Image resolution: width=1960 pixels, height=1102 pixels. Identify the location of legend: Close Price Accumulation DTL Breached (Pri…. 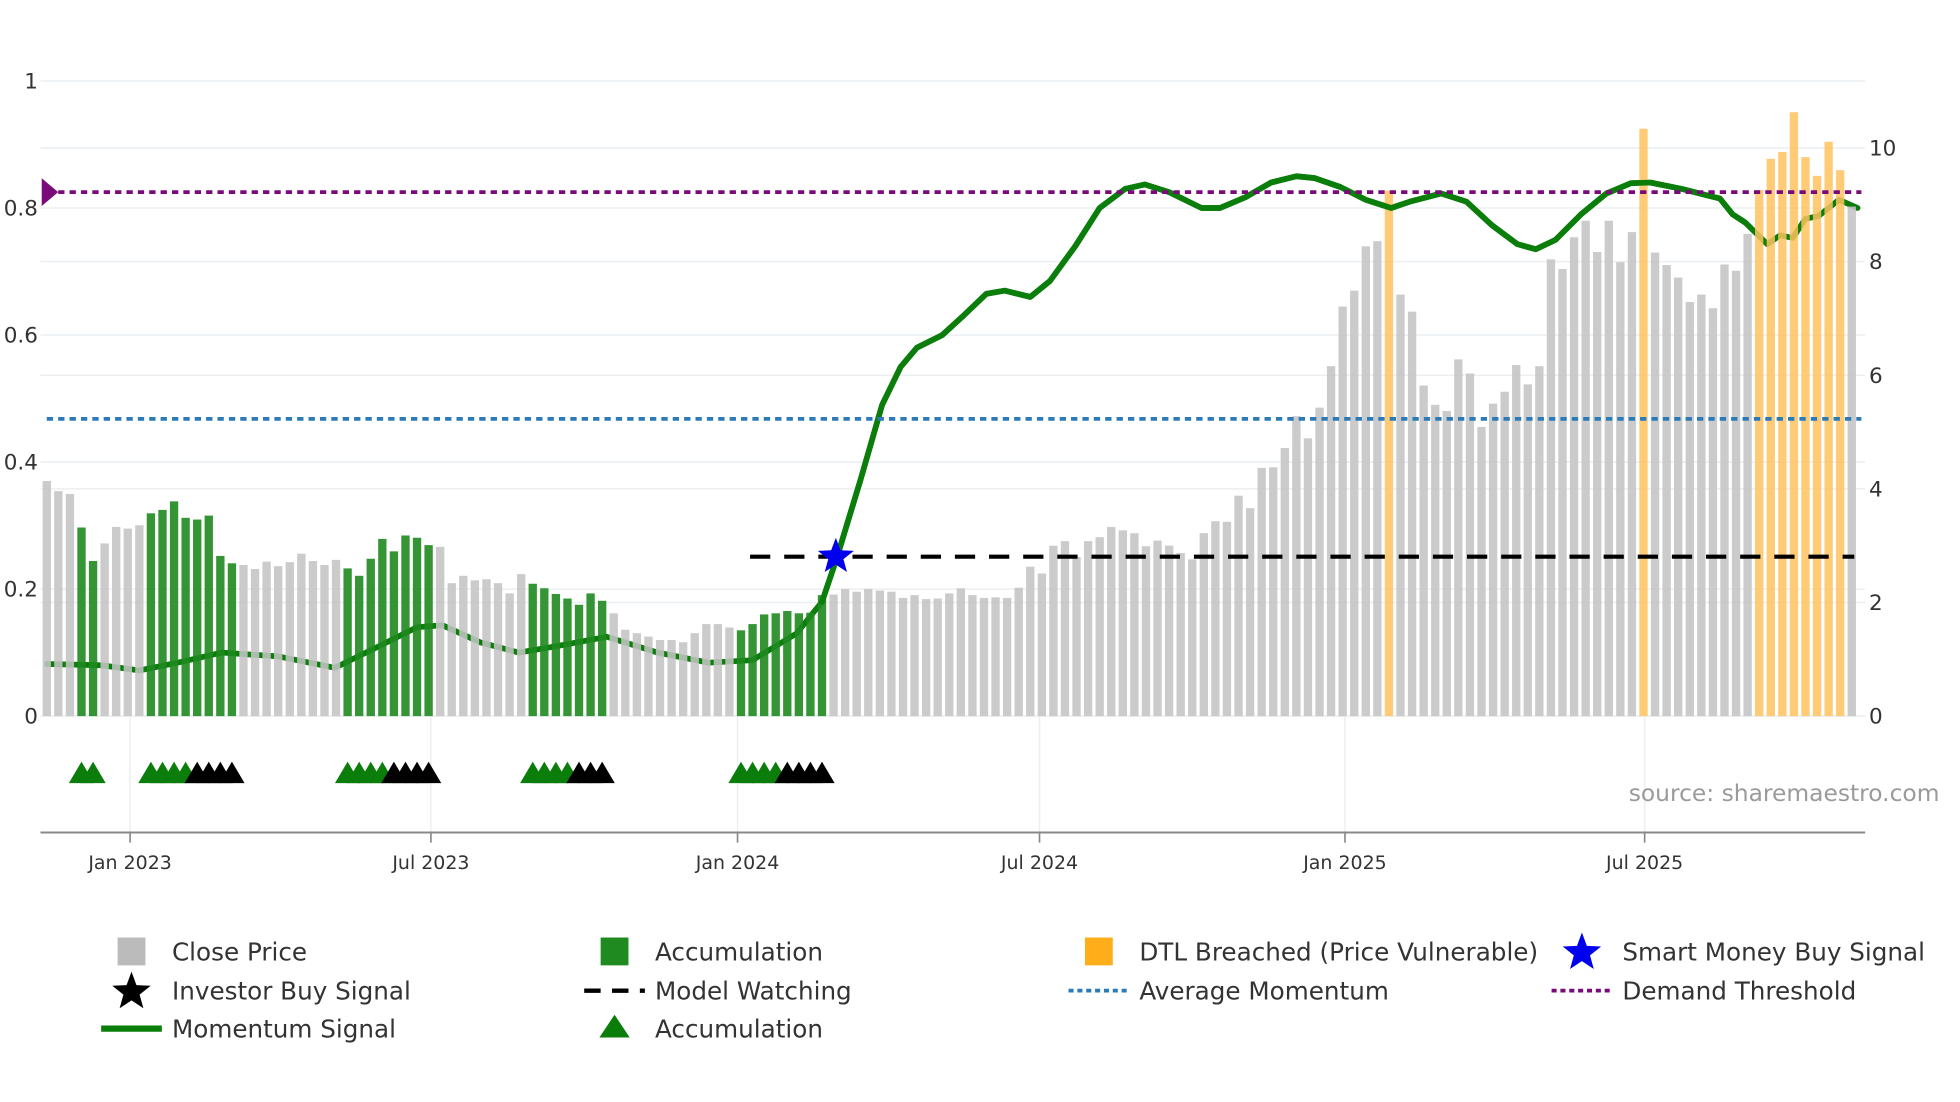
(1013, 987).